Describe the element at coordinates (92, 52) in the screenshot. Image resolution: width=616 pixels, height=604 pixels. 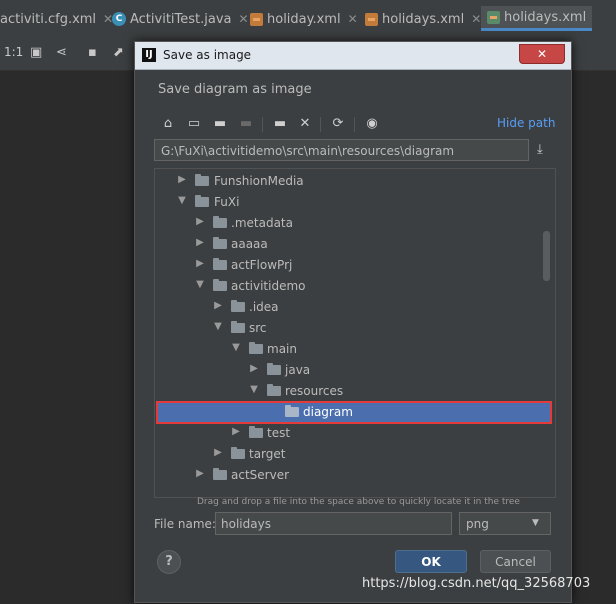
I see `save-icon: ▪` at that location.